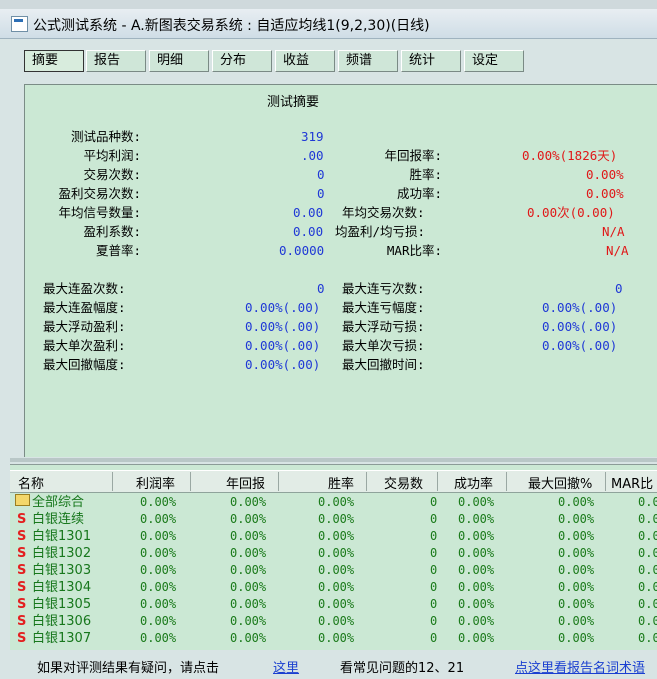  What do you see at coordinates (62, 553) in the screenshot?
I see `row-name: 白银1302` at bounding box center [62, 553].